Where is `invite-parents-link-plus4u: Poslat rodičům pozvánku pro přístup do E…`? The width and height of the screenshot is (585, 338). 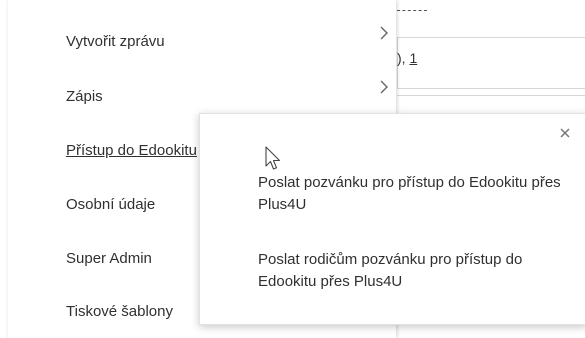 invite-parents-link-plus4u: Poslat rodičům pozvánku pro přístup do E… is located at coordinates (418, 271).